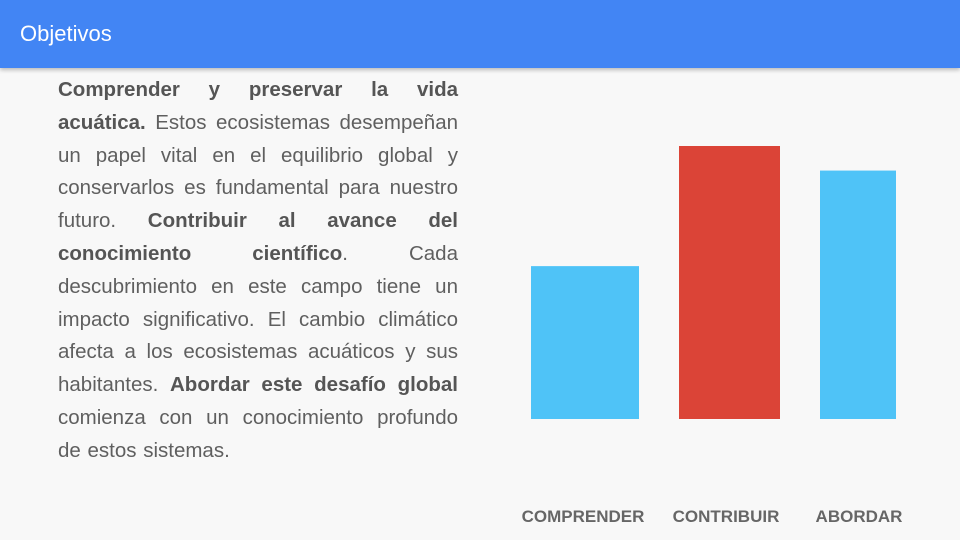 The width and height of the screenshot is (960, 540). What do you see at coordinates (480, 34) in the screenshot?
I see `slide-header: Objetivos` at bounding box center [480, 34].